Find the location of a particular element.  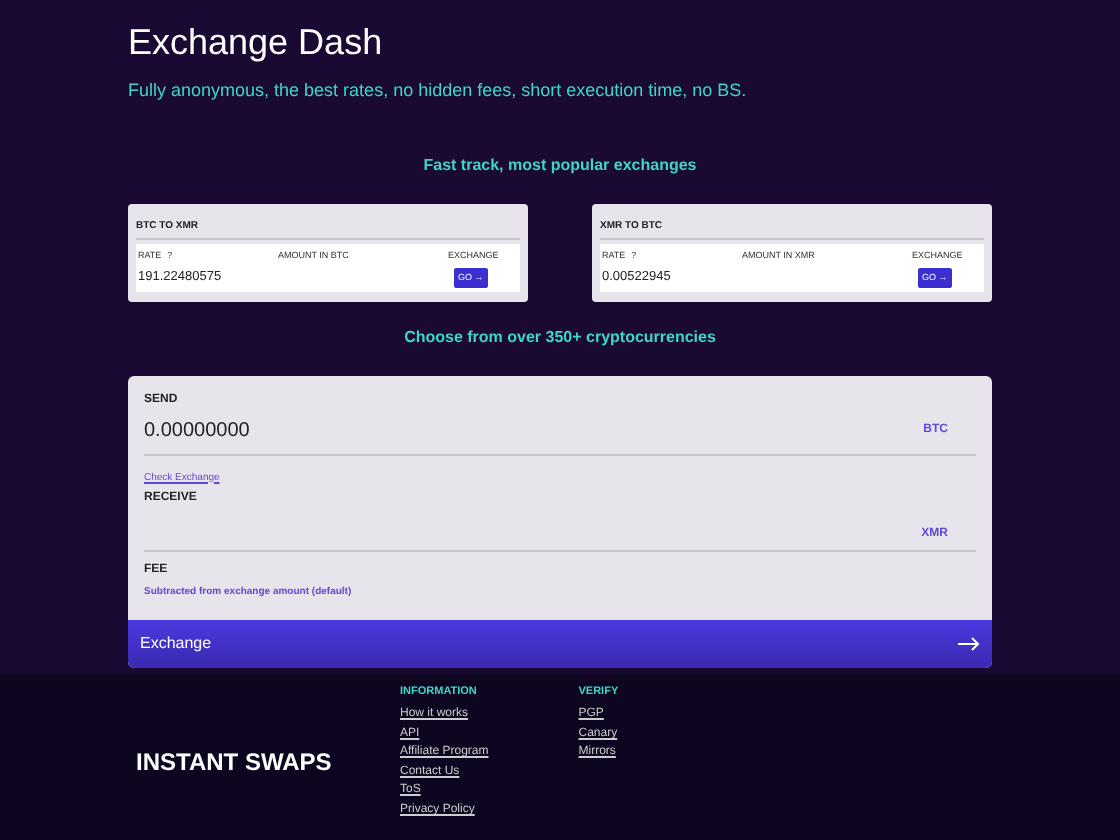

arrow-right-icon is located at coordinates (969, 644).